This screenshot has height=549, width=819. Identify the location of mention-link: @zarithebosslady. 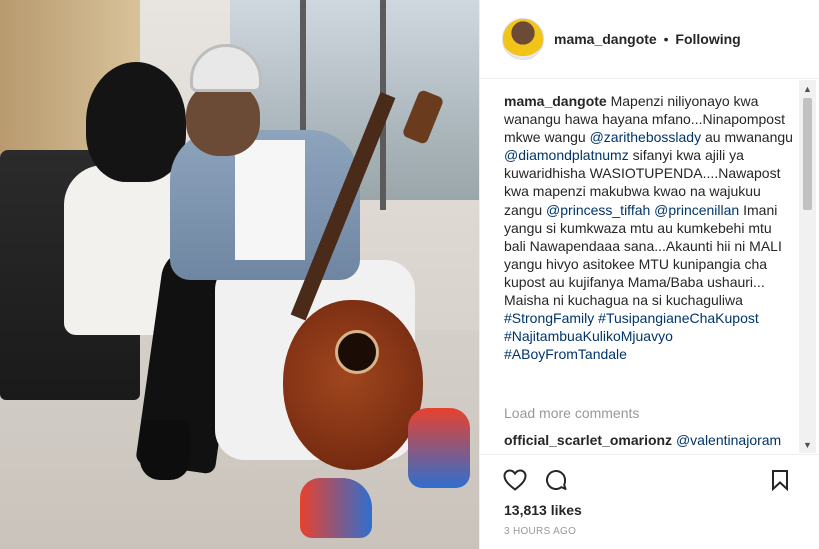
(646, 137).